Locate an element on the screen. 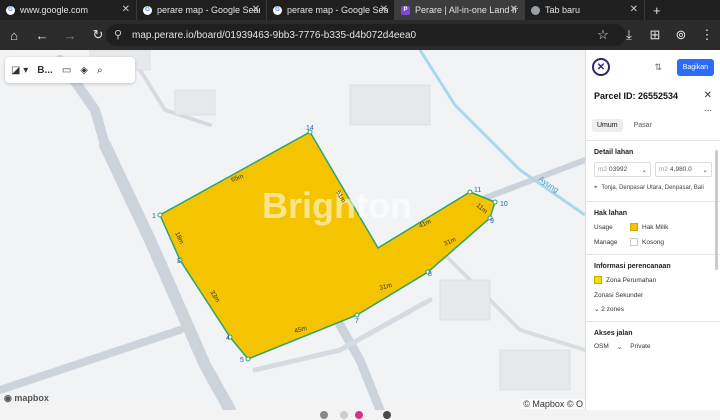  bookmark-star-icon: ☆ is located at coordinates (603, 35).